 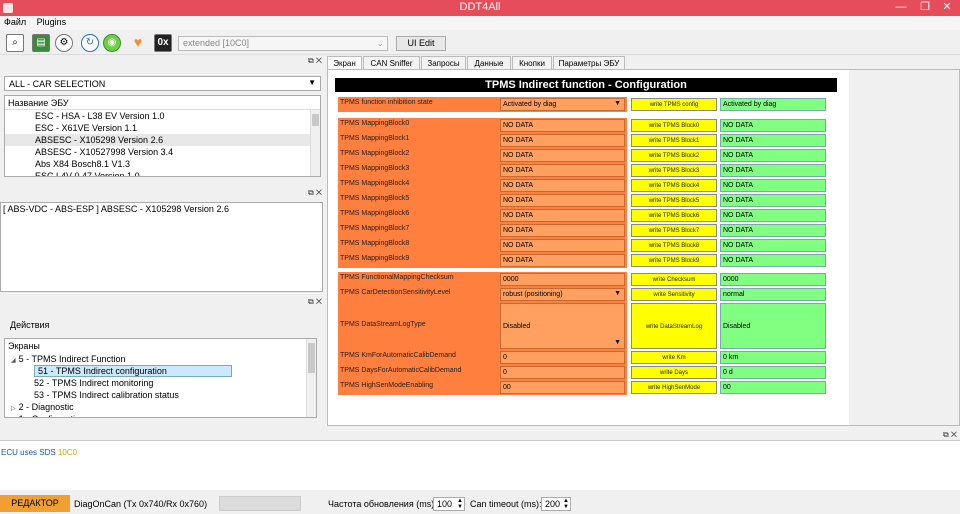 I want to click on write-button: write Days, so click(x=674, y=372).